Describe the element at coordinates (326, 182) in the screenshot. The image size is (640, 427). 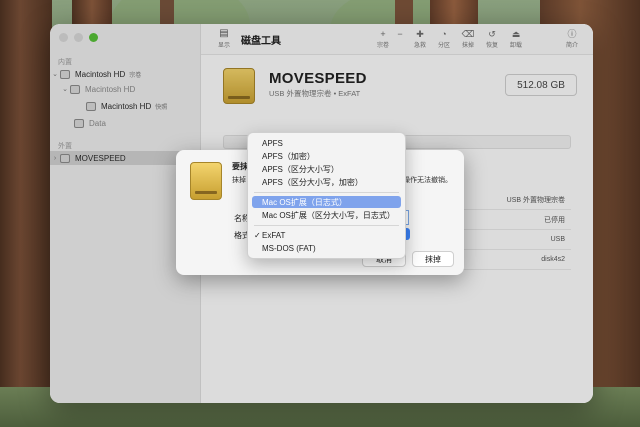
I see `menu-item-apfs-case-sensitive-encrypted: APFS（区分大小写，加密）` at that location.